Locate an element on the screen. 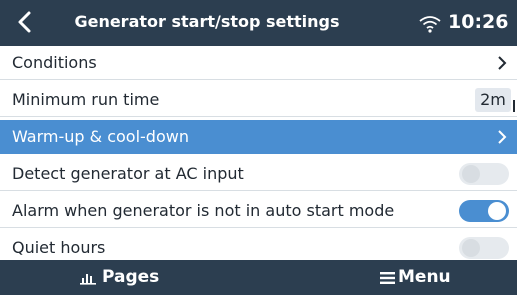  menu-button: Menu is located at coordinates (435, 277).